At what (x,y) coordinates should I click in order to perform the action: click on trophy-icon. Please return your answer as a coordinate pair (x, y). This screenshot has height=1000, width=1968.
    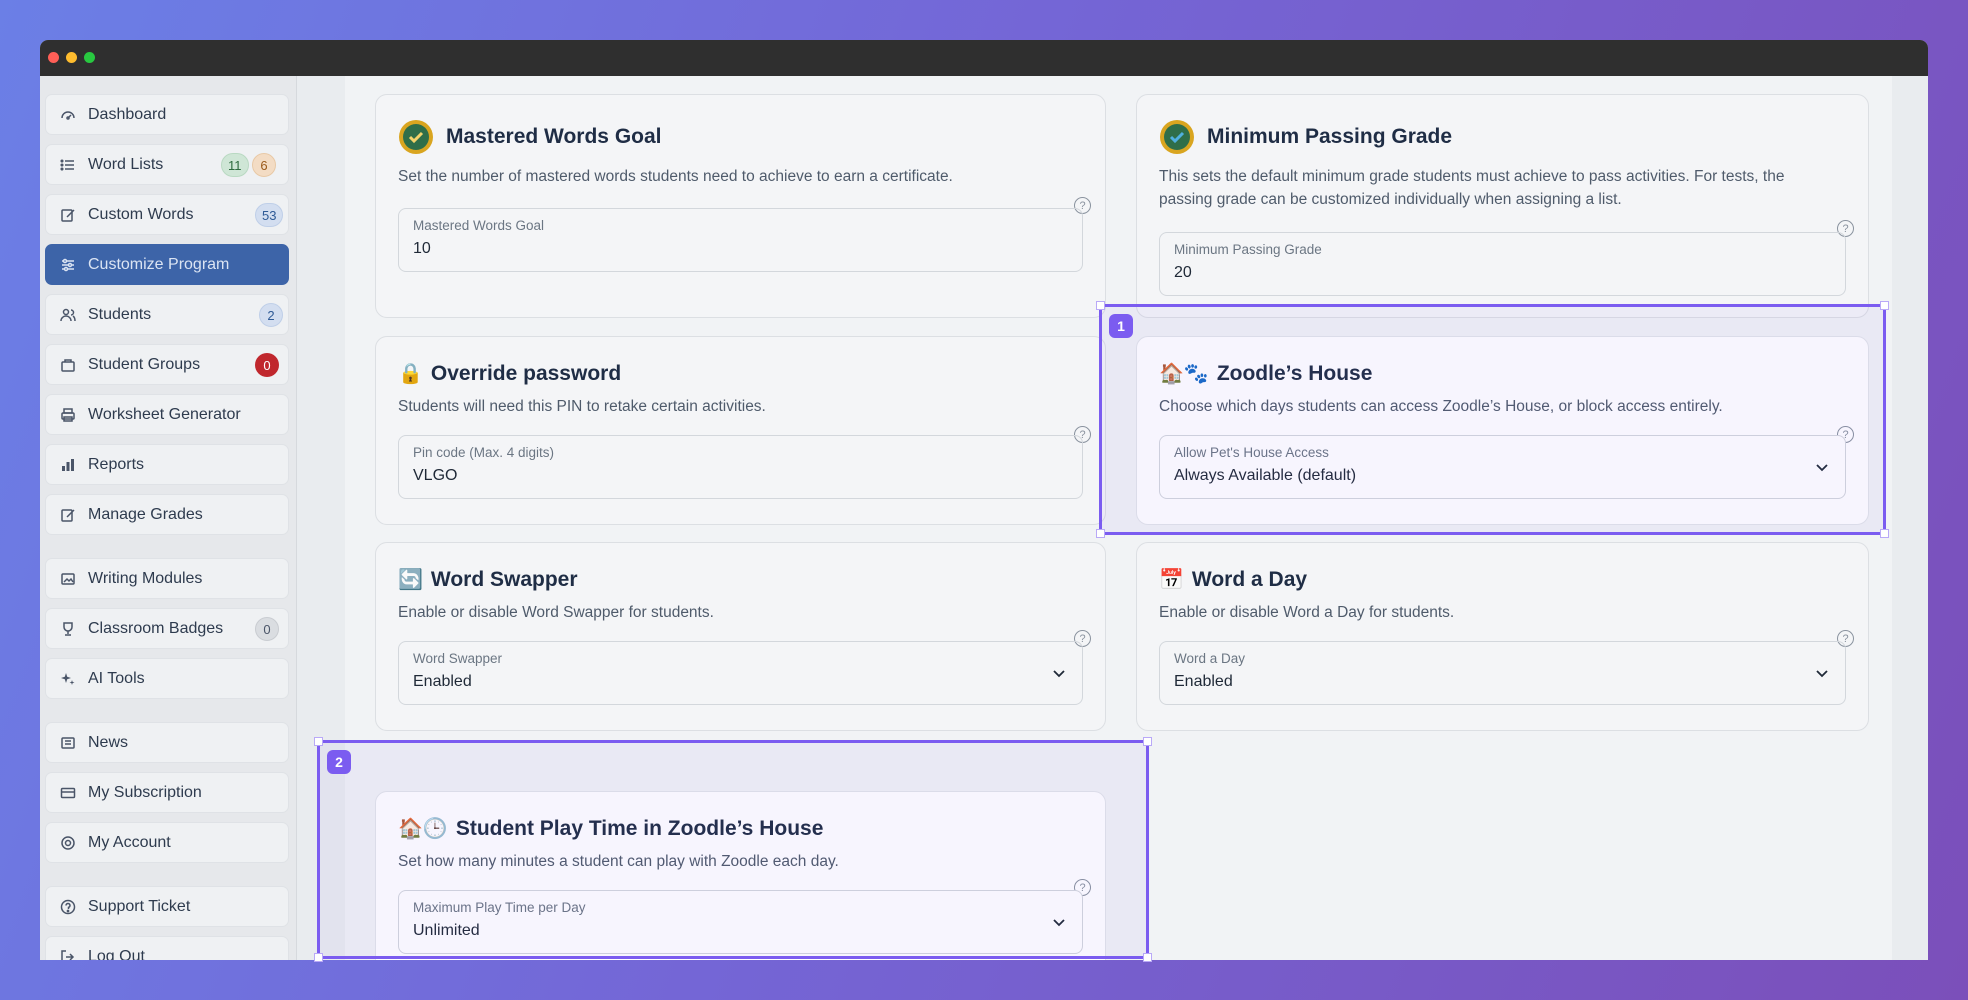
    Looking at the image, I should click on (68, 629).